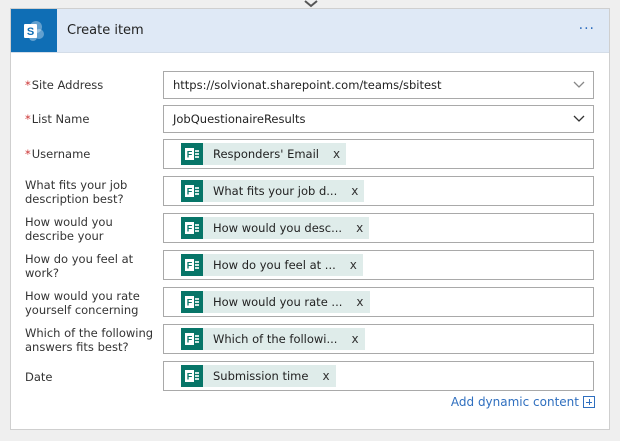  Describe the element at coordinates (39, 377) in the screenshot. I see `date-label: Date` at that location.